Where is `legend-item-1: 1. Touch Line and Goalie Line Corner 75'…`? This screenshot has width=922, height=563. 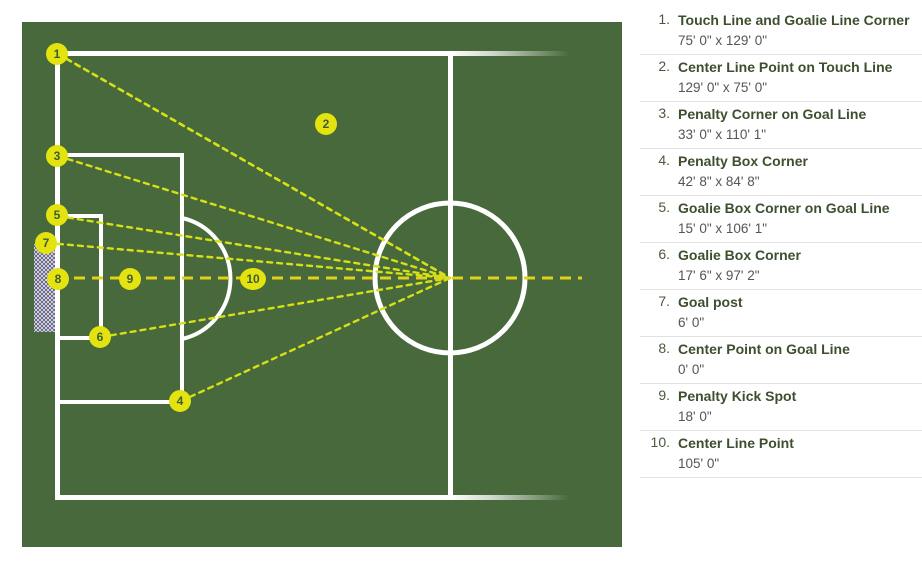
legend-item-1: 1. Touch Line and Goalie Line Corner 75'… is located at coordinates (781, 31).